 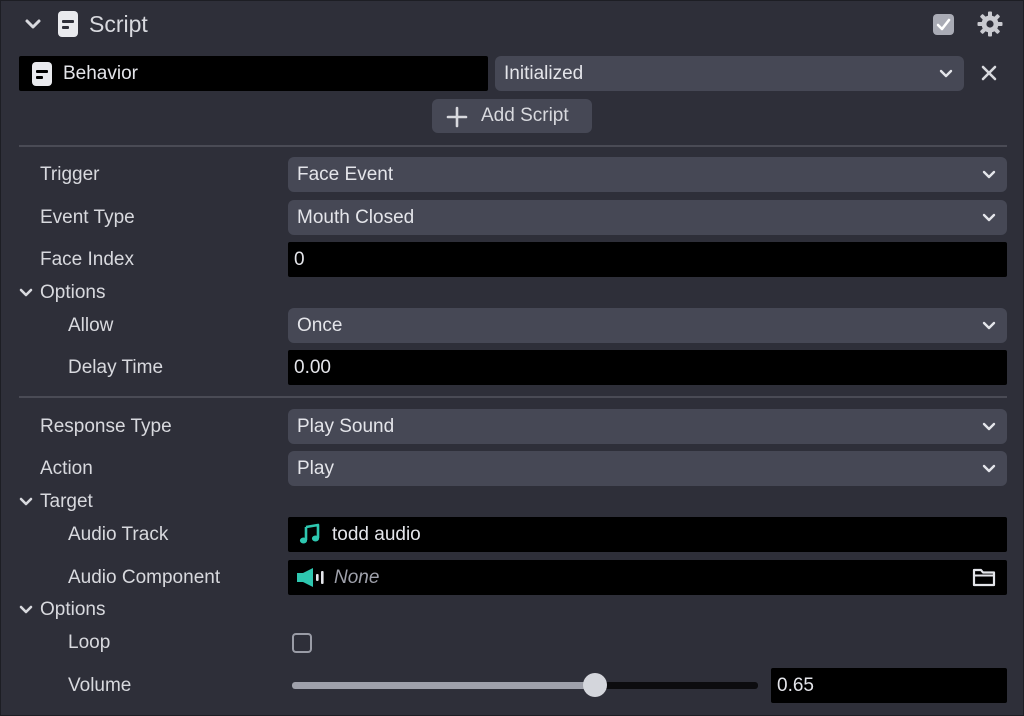 I want to click on add-script-label: Add Script, so click(x=525, y=115).